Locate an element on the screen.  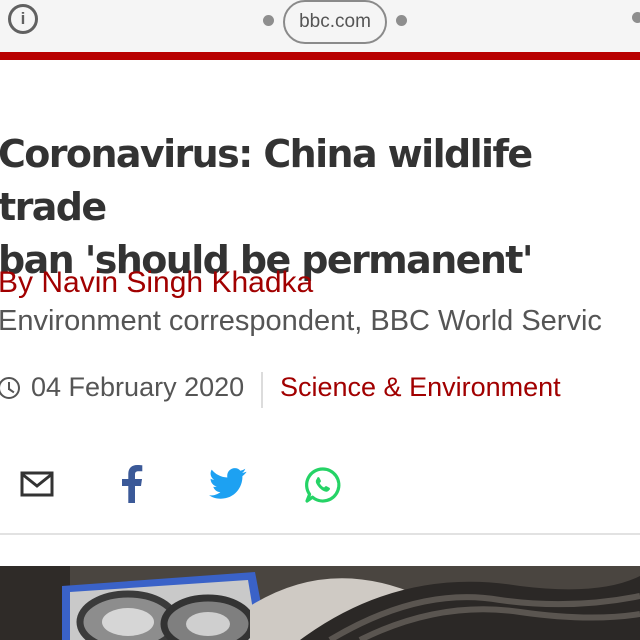
email-icon is located at coordinates (37, 484).